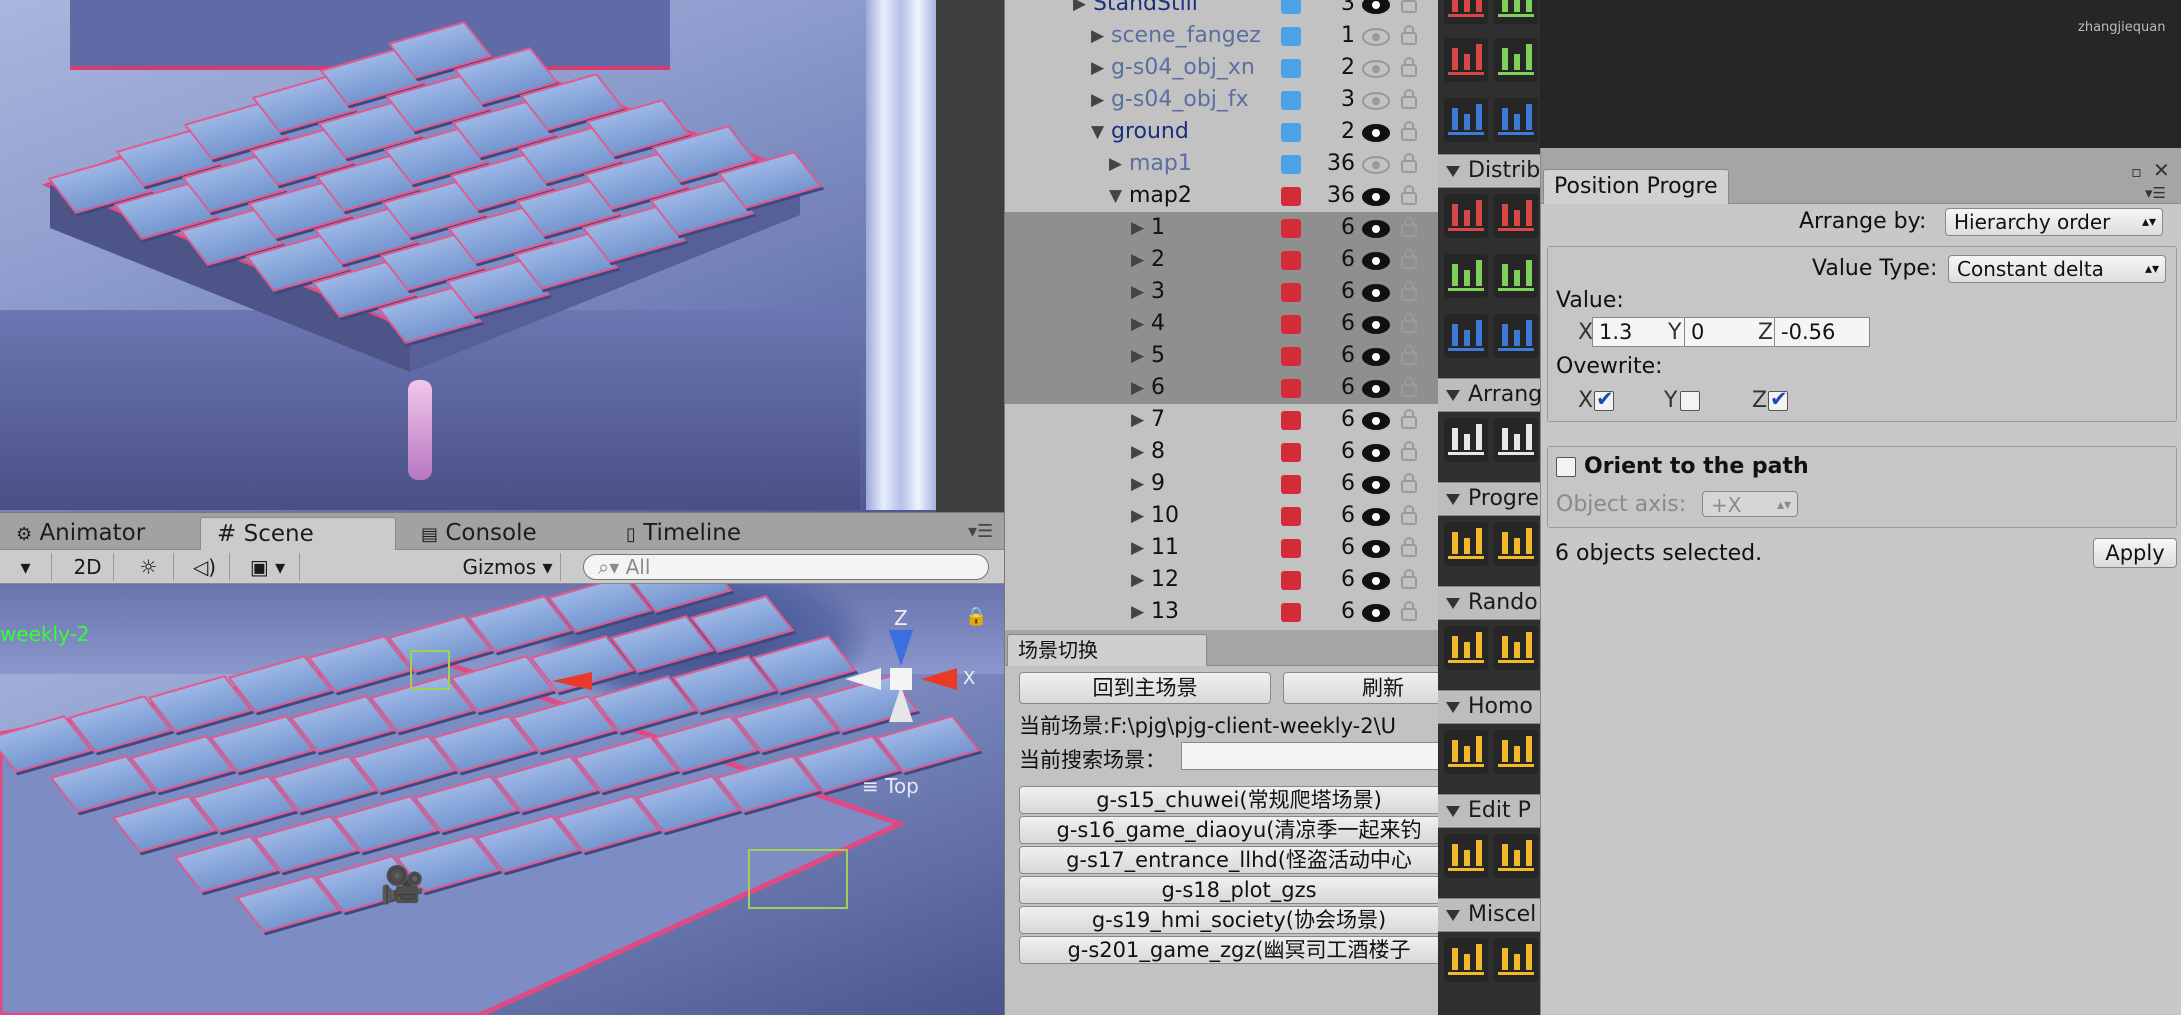 The image size is (2181, 1015). What do you see at coordinates (1566, 467) in the screenshot?
I see `orient-to-path-checkbox` at bounding box center [1566, 467].